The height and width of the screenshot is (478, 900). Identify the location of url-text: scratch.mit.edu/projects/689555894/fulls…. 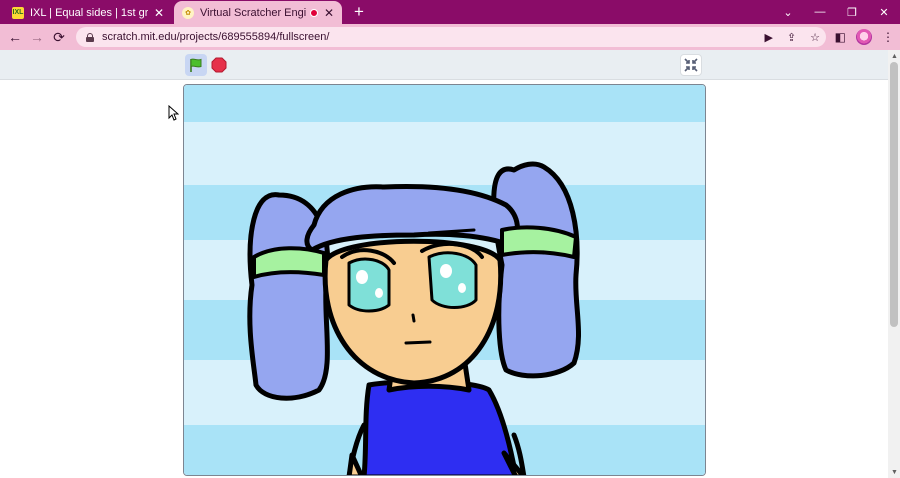
(216, 37).